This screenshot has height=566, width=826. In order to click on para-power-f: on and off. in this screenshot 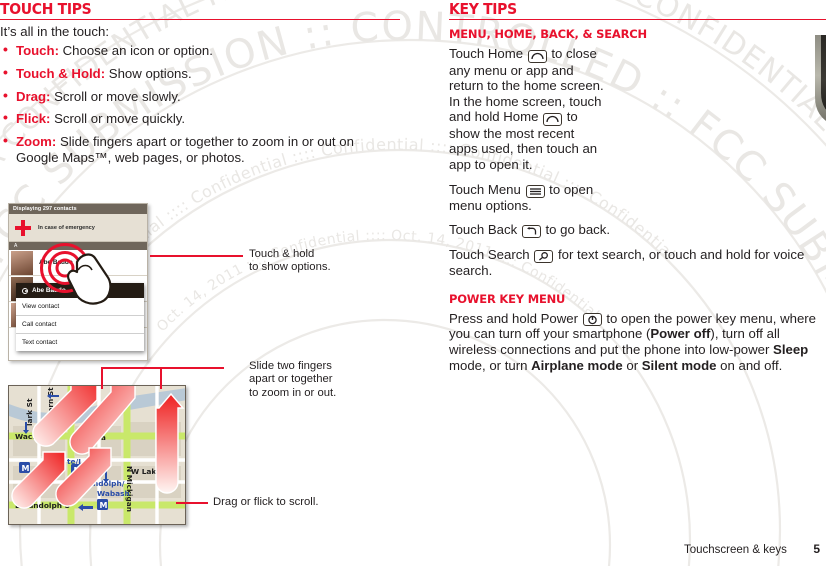, I will do `click(749, 365)`.